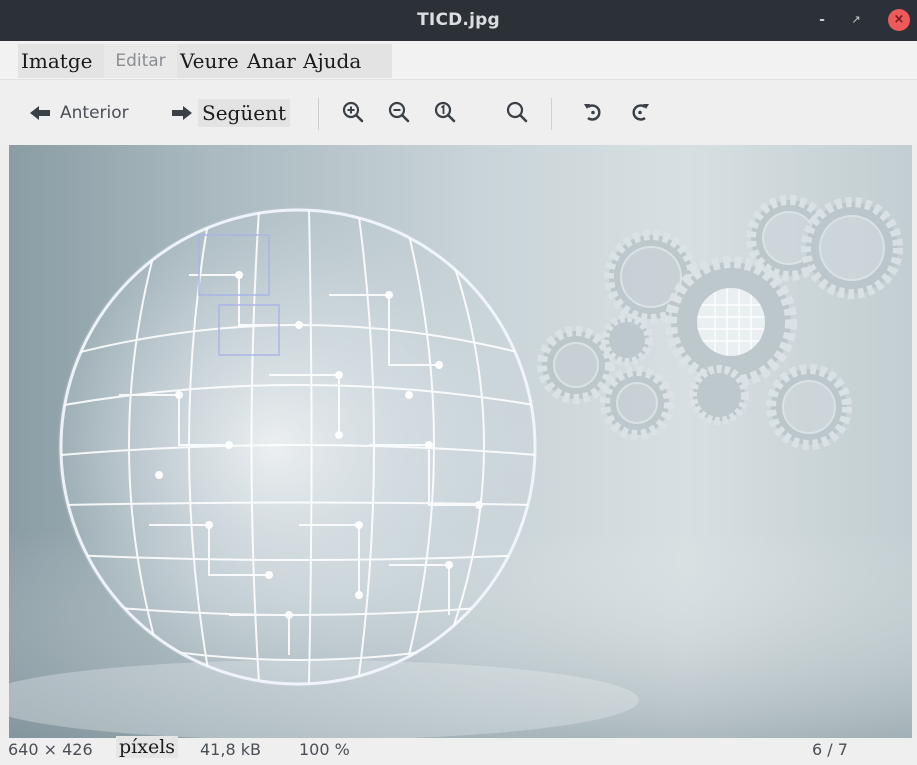 This screenshot has width=917, height=765. I want to click on zoom-in-icon, so click(353, 112).